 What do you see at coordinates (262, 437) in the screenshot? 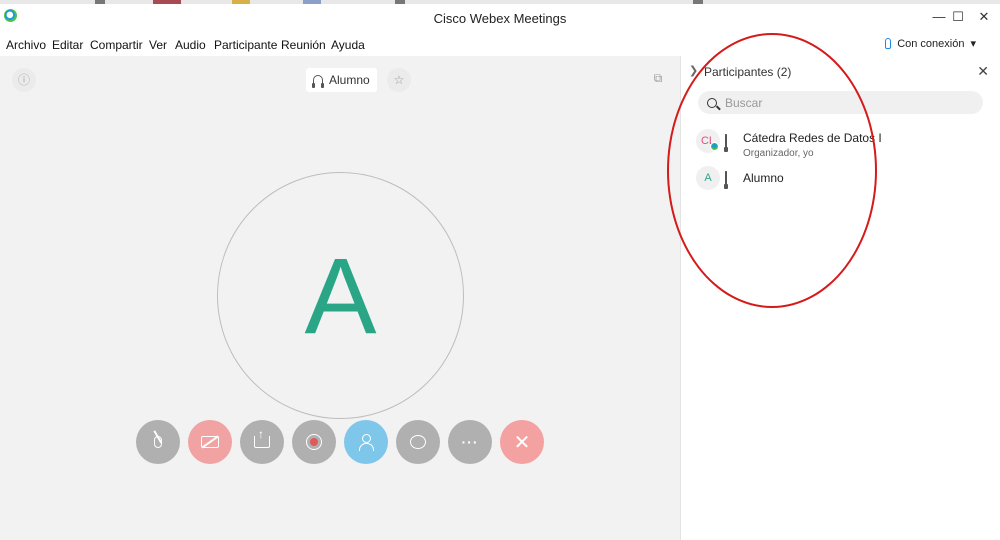
I see `share-icon` at bounding box center [262, 437].